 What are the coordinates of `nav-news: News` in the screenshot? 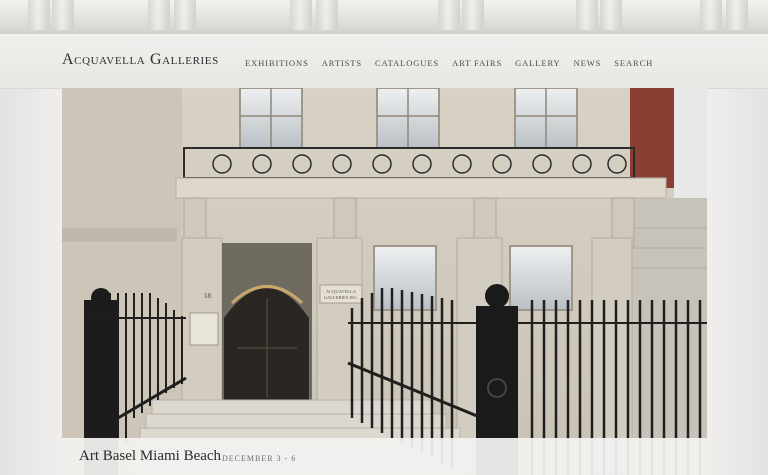 It's located at (588, 63).